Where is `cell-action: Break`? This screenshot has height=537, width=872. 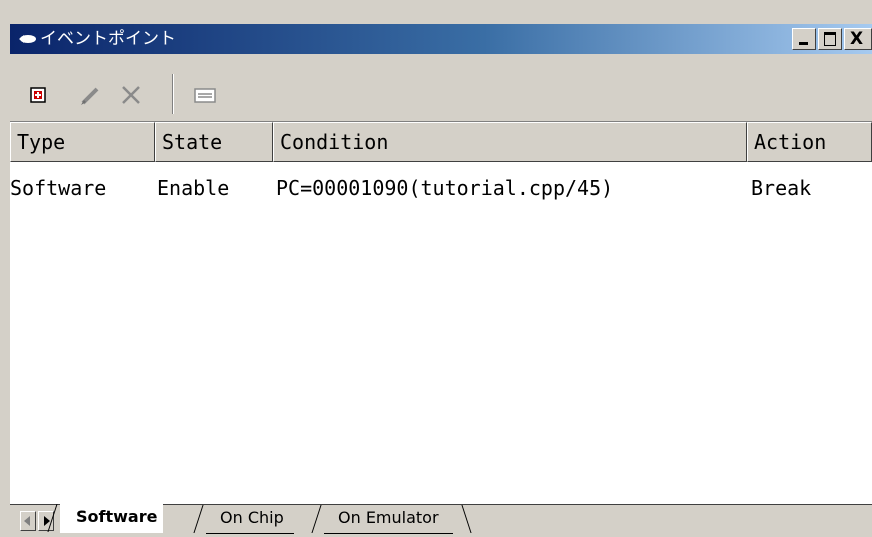 cell-action: Break is located at coordinates (781, 188).